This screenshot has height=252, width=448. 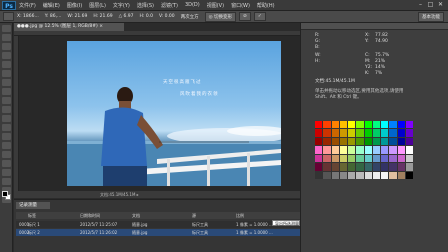 What do you see at coordinates (190, 17) in the screenshot?
I see `interpolation-select: 两次立方` at bounding box center [190, 17].